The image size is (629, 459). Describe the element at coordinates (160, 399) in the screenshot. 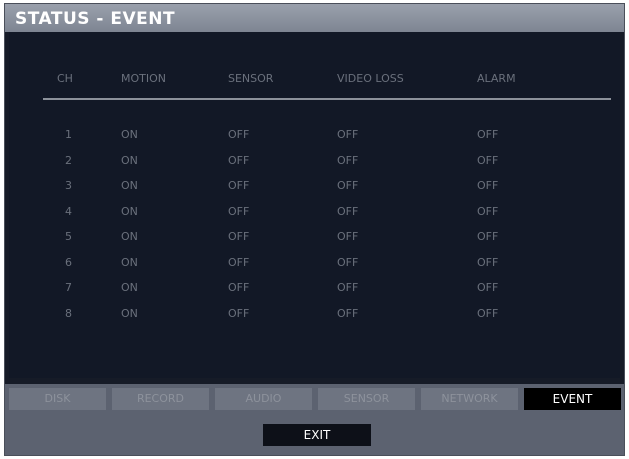

I see `tab-record: RECORD` at that location.